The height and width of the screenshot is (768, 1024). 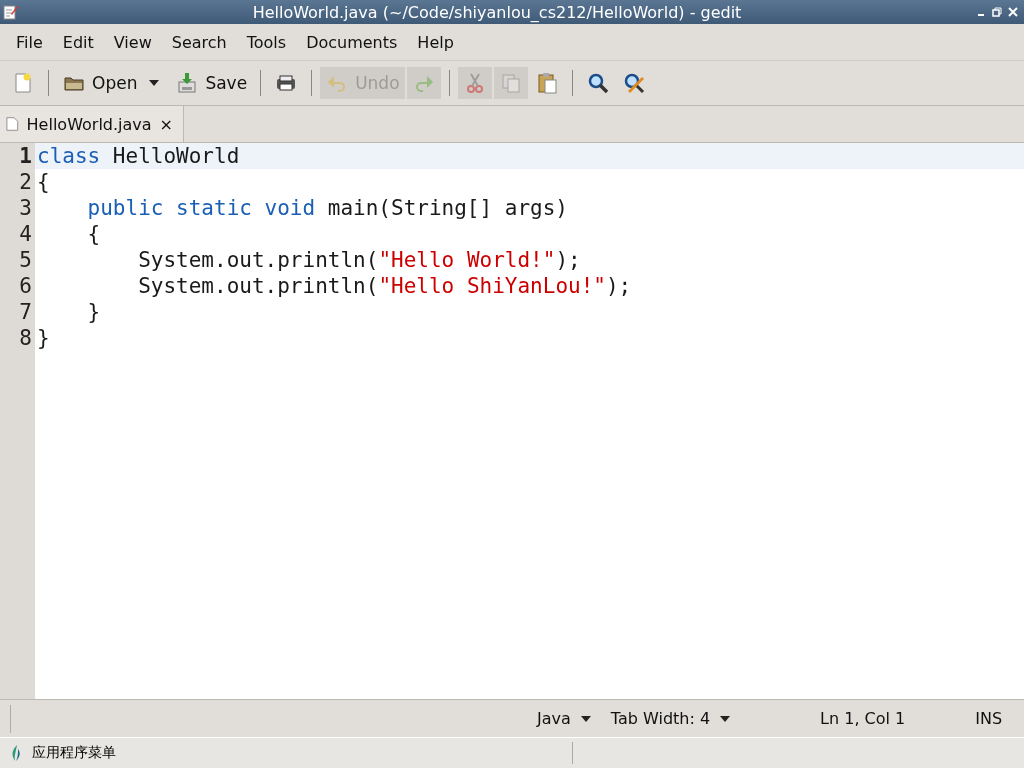 What do you see at coordinates (359, 260) in the screenshot?
I see `code-line: System.out.println("Hello World!");` at bounding box center [359, 260].